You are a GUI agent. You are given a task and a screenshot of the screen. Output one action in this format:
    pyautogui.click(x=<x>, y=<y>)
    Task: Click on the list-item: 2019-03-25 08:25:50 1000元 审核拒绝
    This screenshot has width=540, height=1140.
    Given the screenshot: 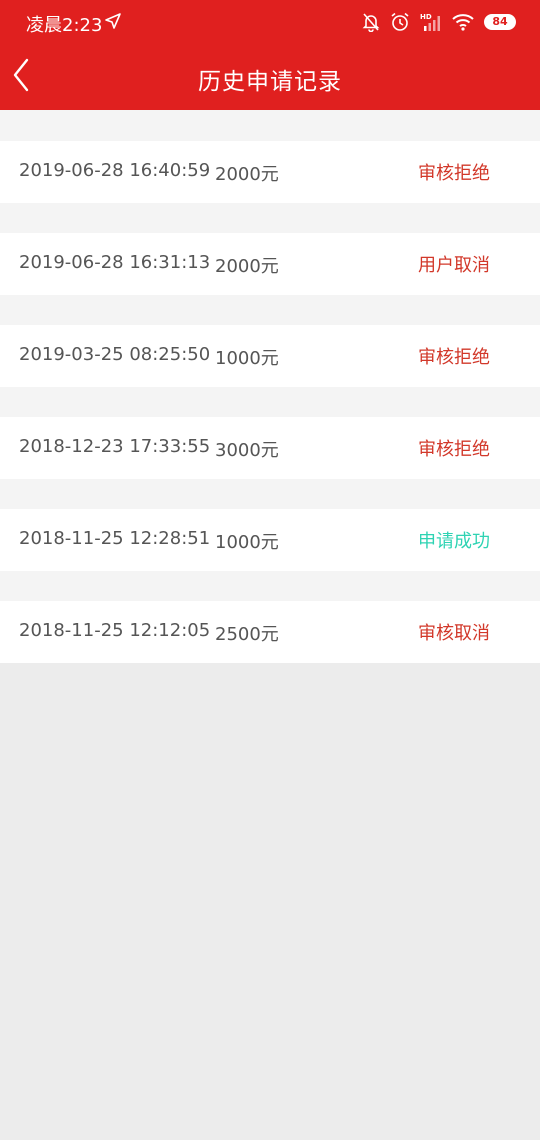 What is the action you would take?
    pyautogui.click(x=270, y=356)
    